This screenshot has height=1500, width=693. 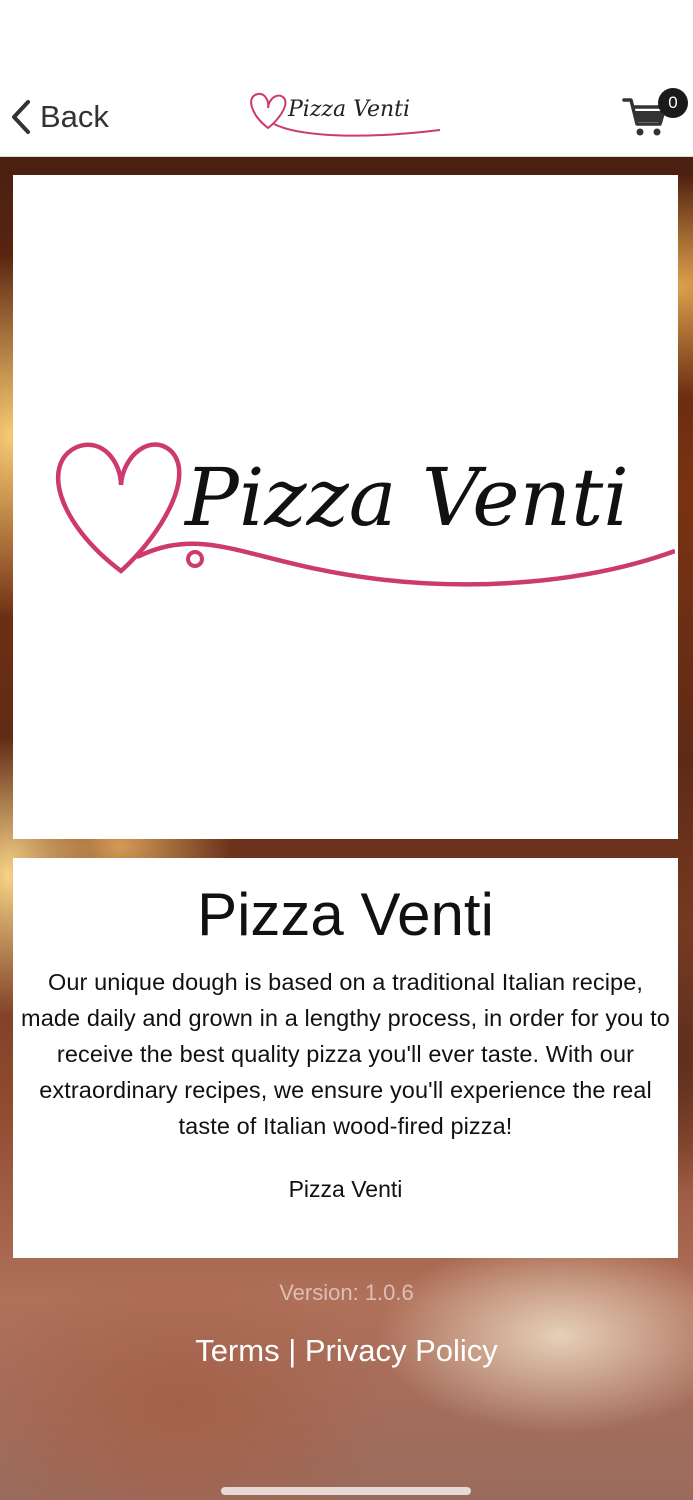 I want to click on top-navigation-bar: Back Pizza Venti 0, so click(x=346, y=78).